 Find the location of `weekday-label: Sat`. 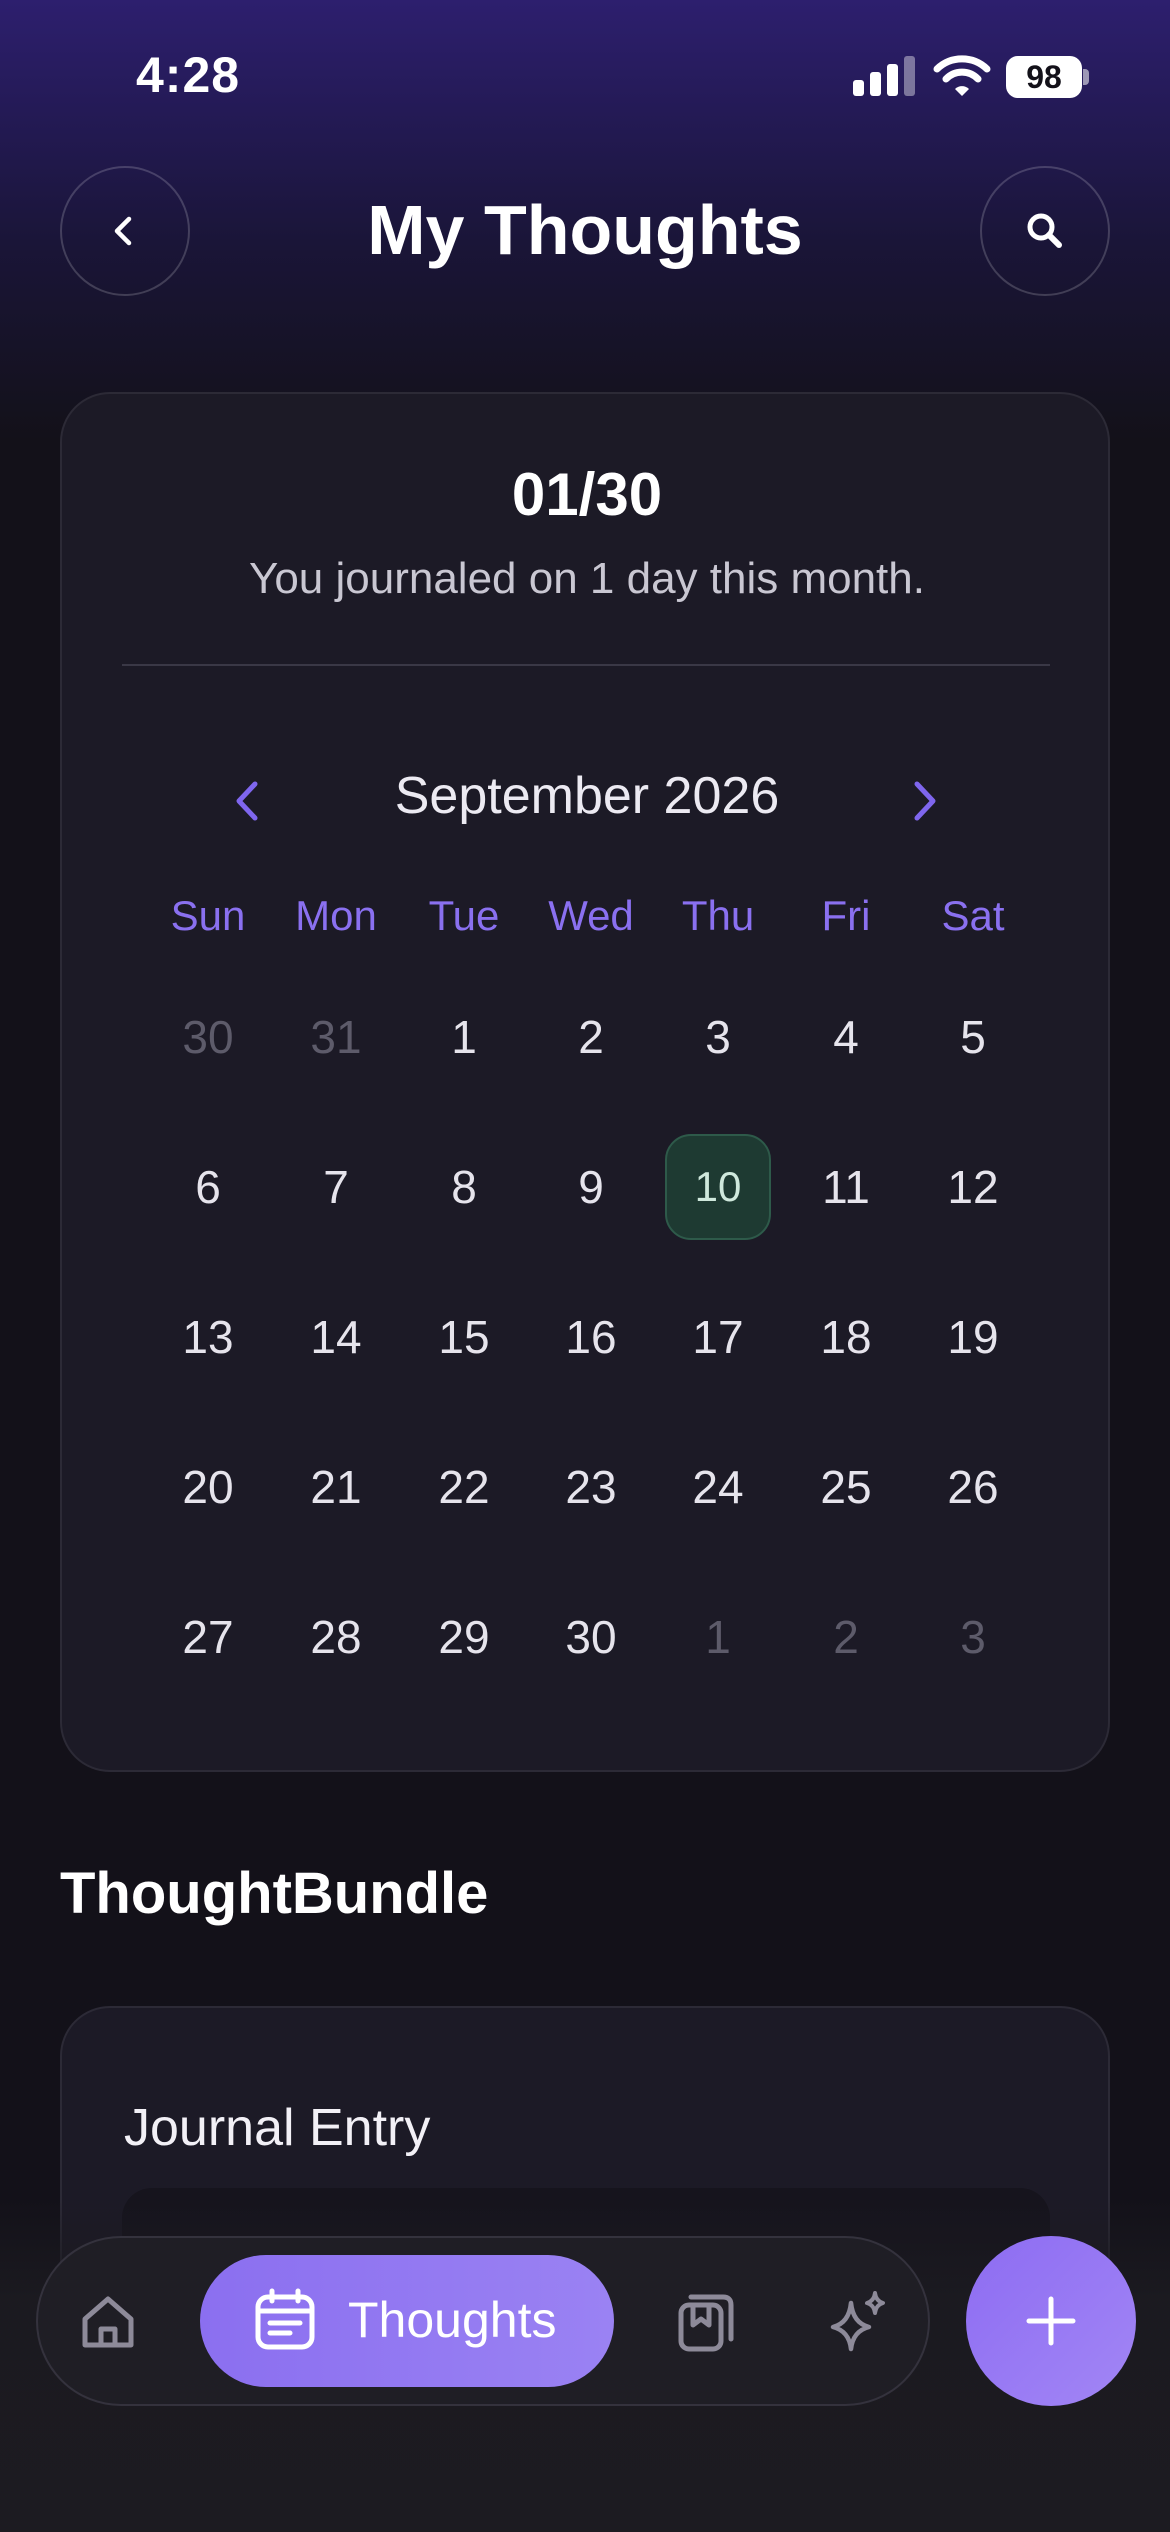

weekday-label: Sat is located at coordinates (973, 915).